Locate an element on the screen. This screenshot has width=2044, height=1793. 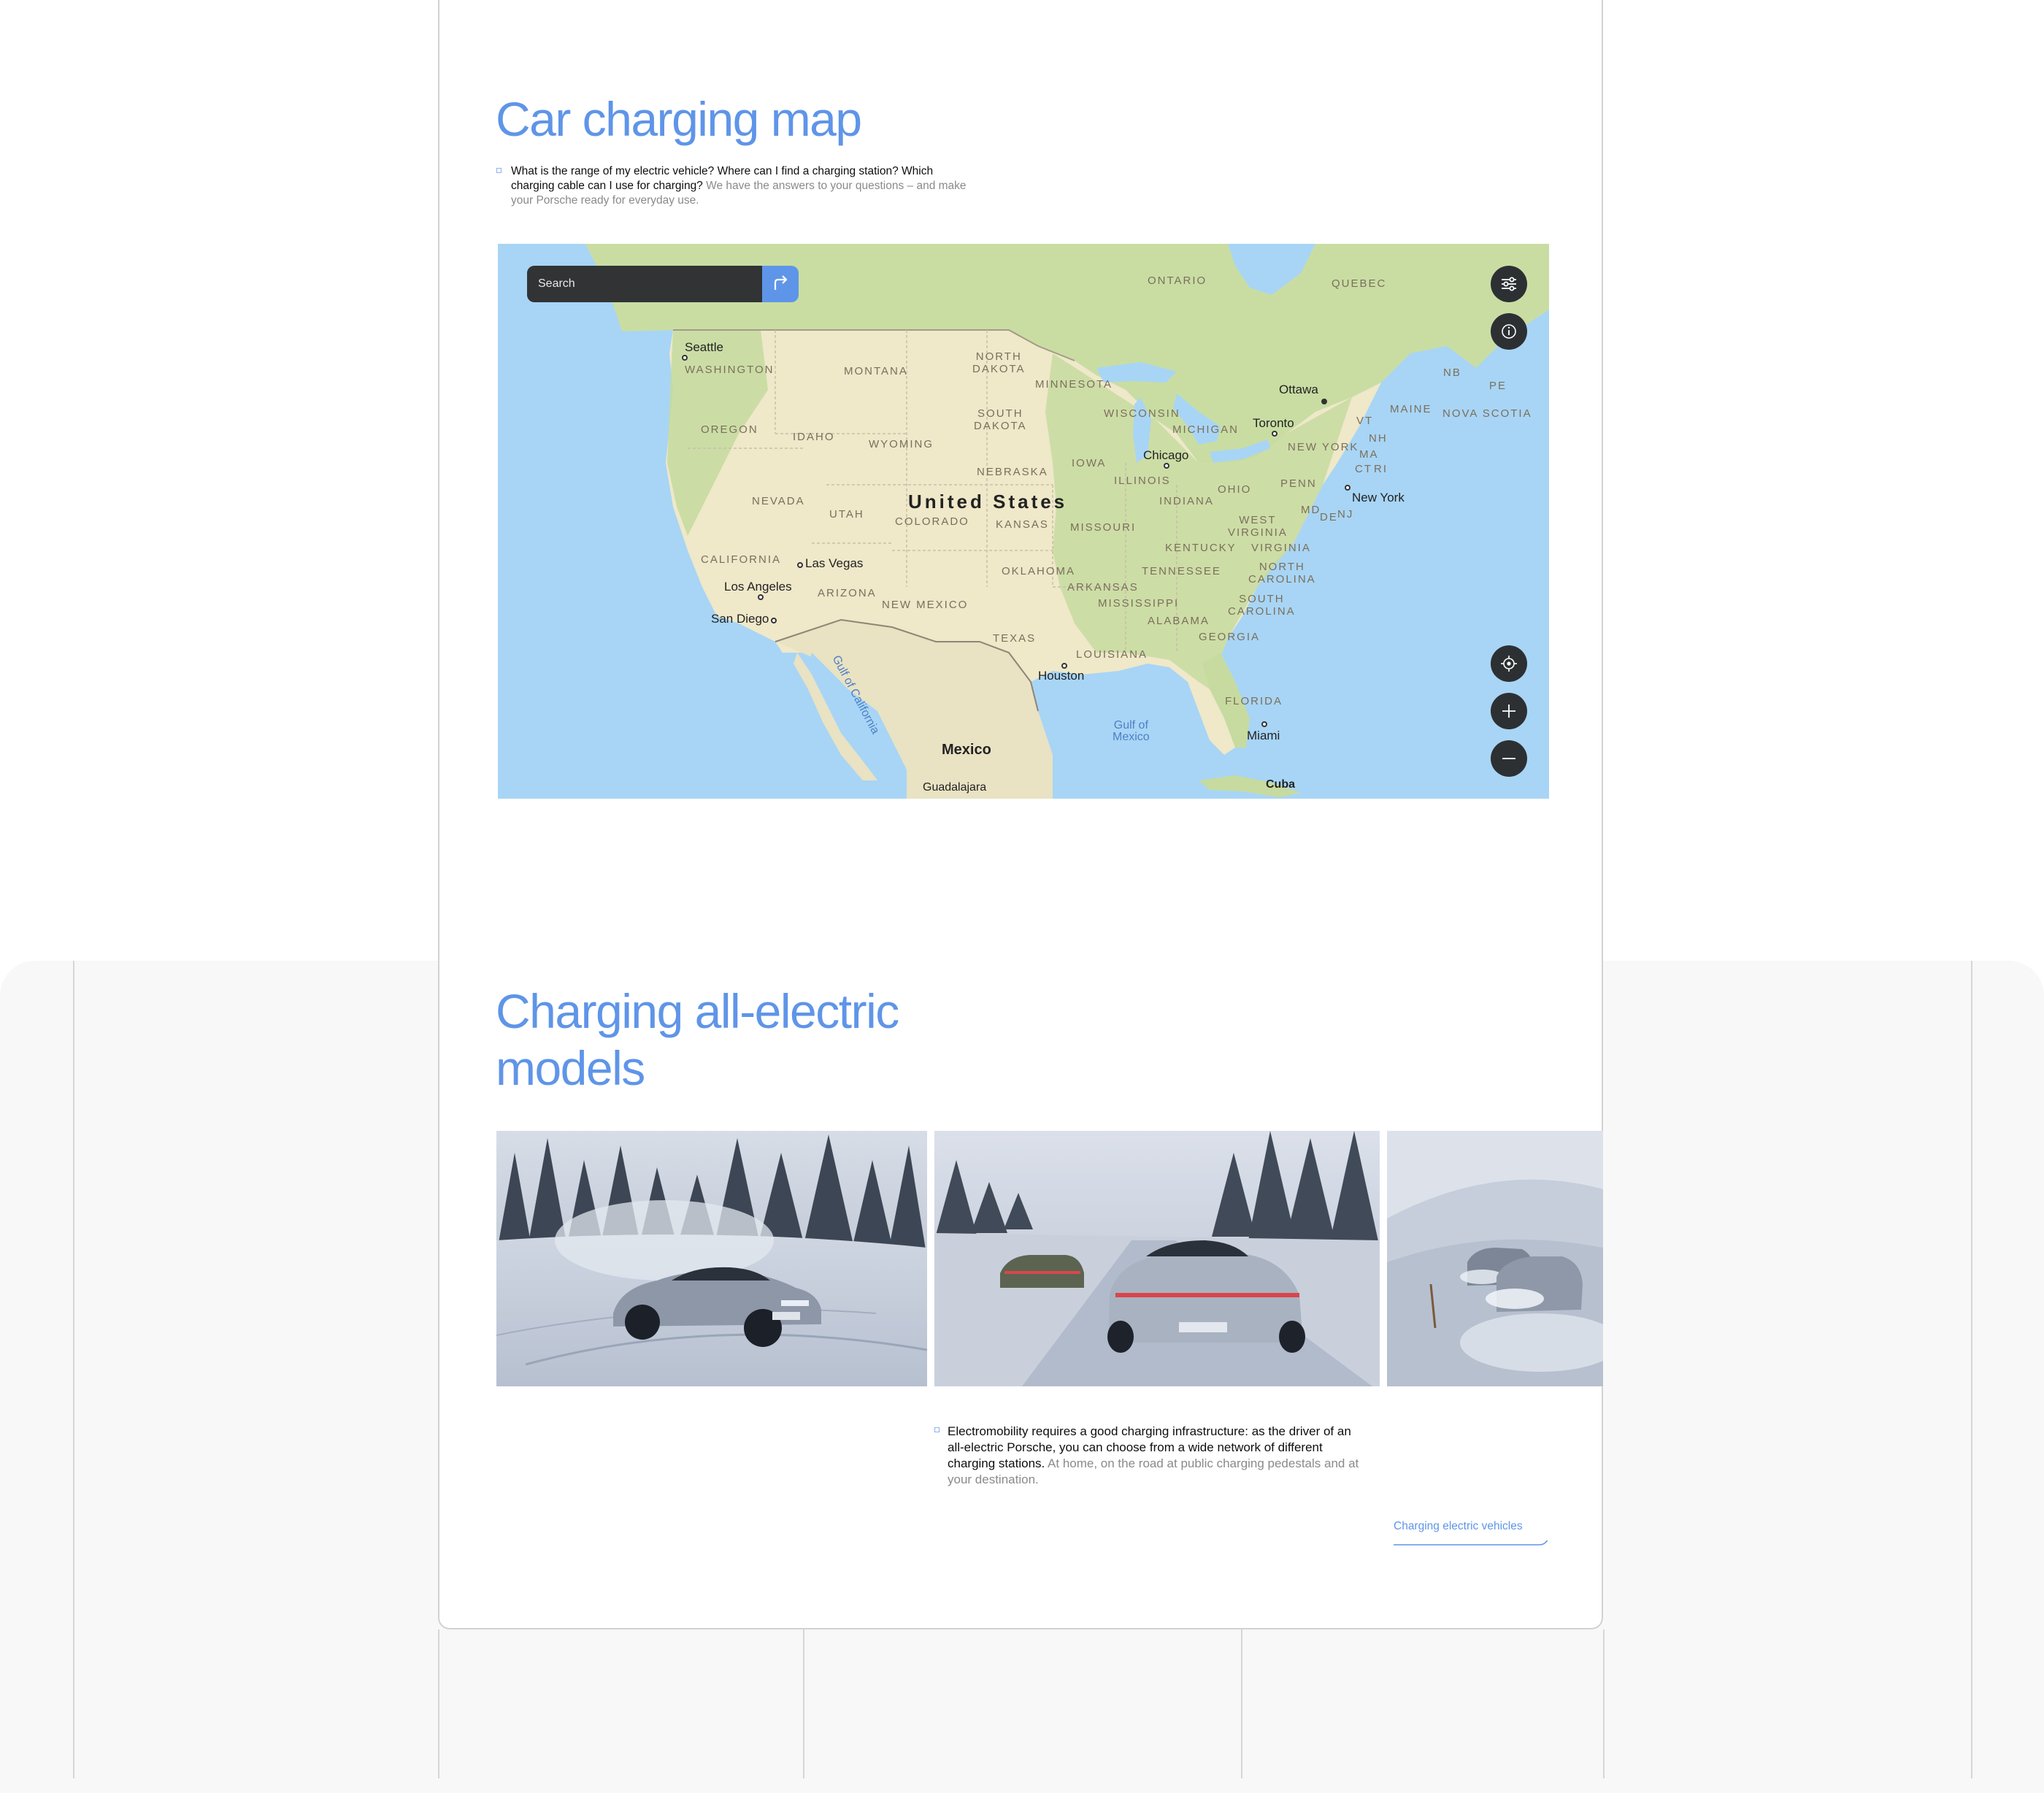
map-label-united-states: United States is located at coordinates (987, 502).